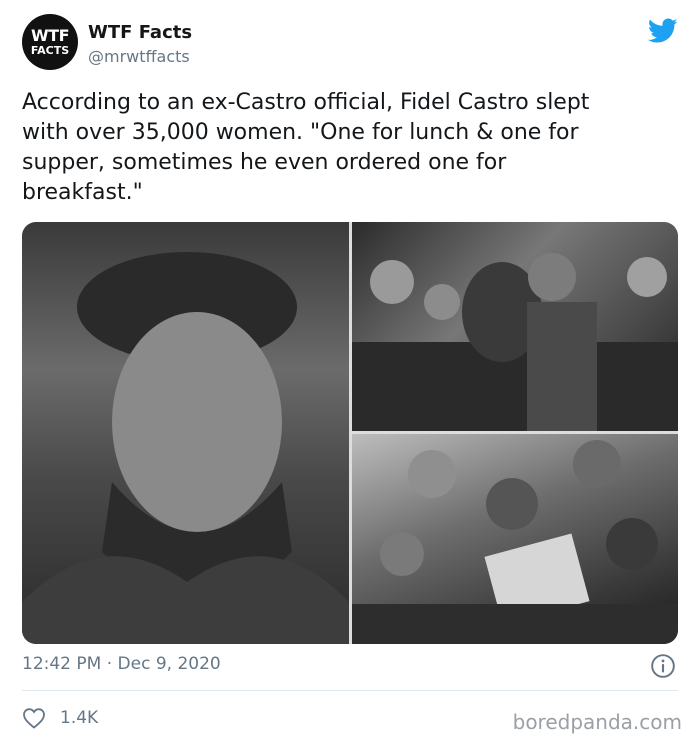  I want to click on tweet-header: WTF FACTS WTF Facts @mrwtffacts, so click(352, 44).